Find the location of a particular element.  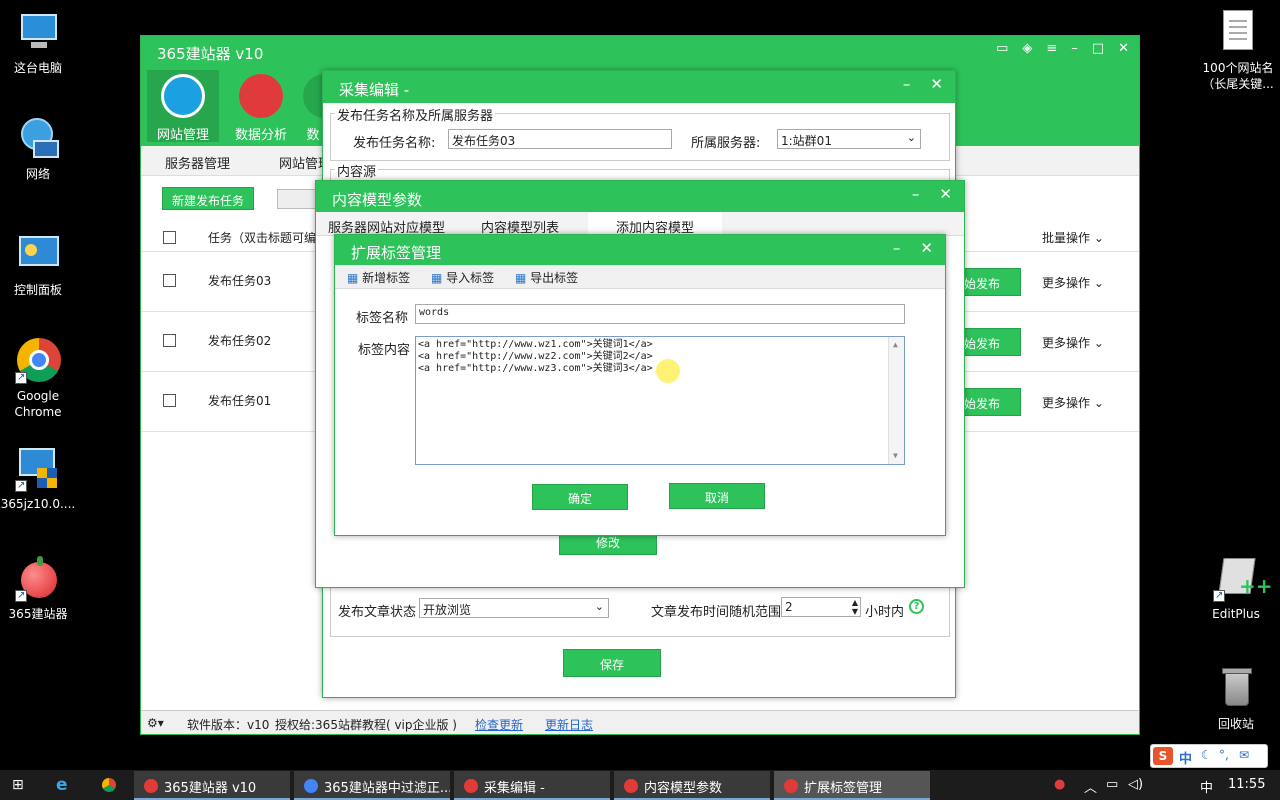

header-task: 任务（双击标题可编 is located at coordinates (262, 238).